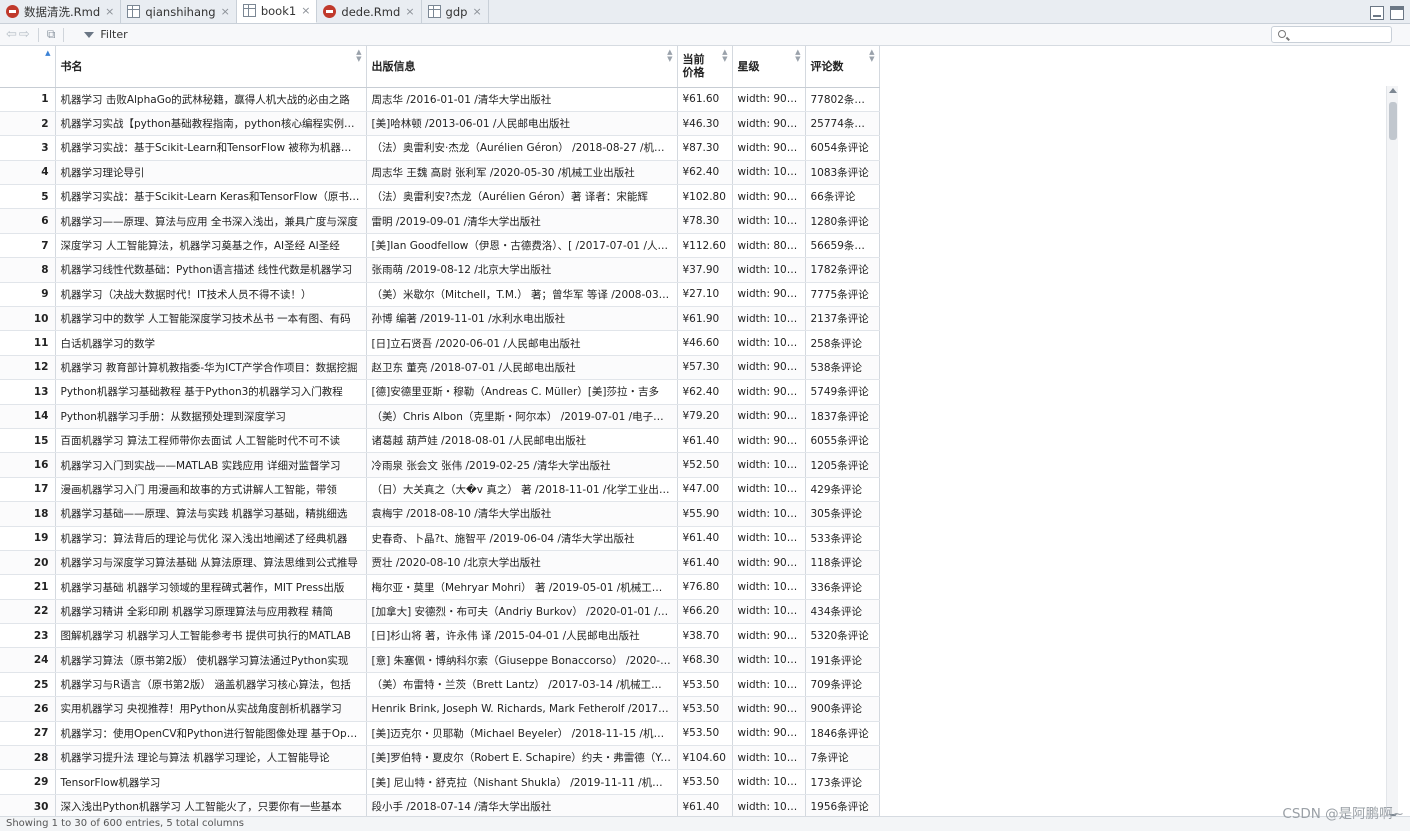 This screenshot has height=831, width=1410. Describe the element at coordinates (211, 392) in the screenshot. I see `cell-title: Python机器学习基础教程 基于Python3的机器学习入门教程` at that location.